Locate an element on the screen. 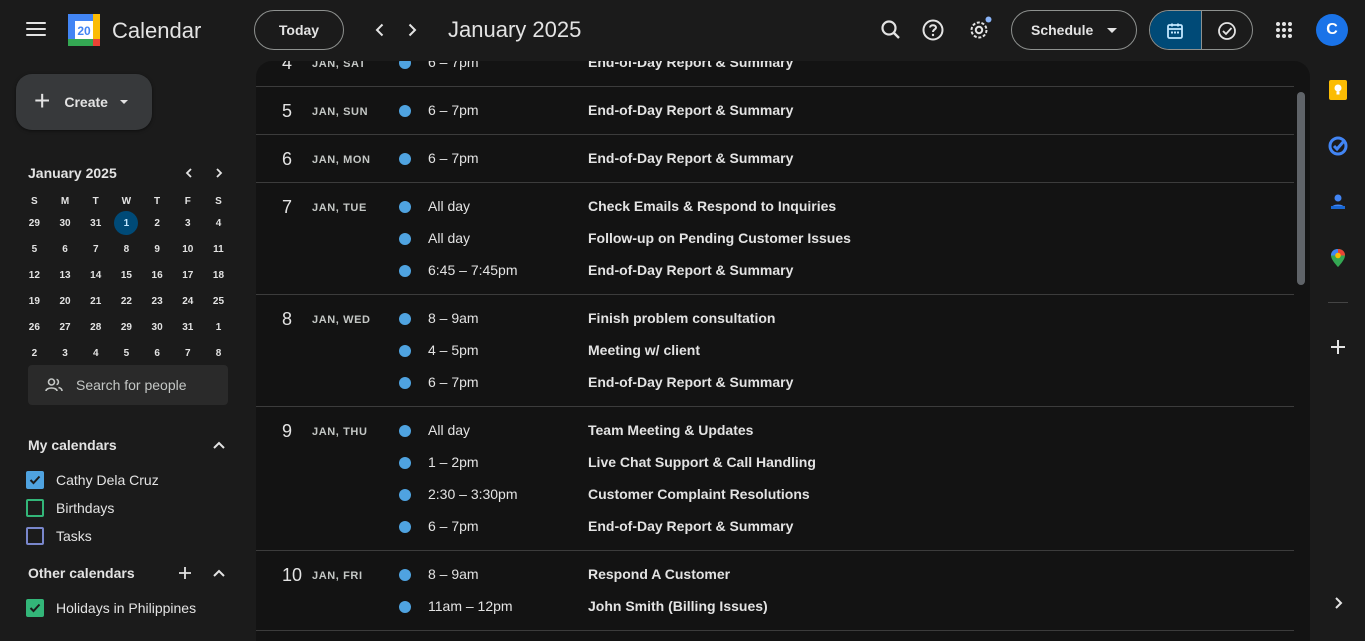 The width and height of the screenshot is (1365, 641). add-addon-icon is located at coordinates (1338, 347).